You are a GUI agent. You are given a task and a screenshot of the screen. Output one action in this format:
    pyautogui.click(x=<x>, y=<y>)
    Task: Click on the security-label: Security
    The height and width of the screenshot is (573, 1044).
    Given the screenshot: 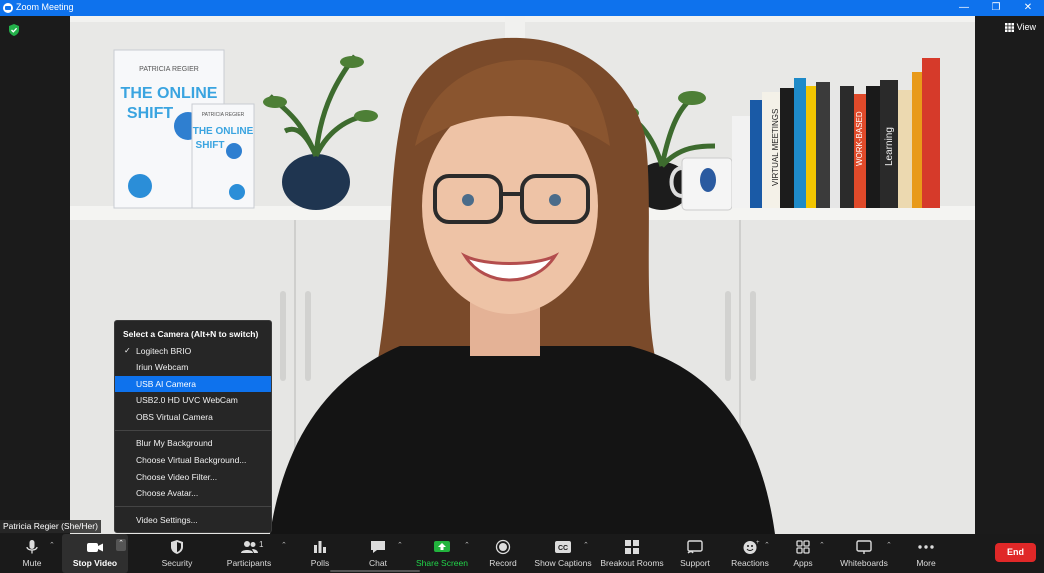 What is the action you would take?
    pyautogui.click(x=177, y=563)
    